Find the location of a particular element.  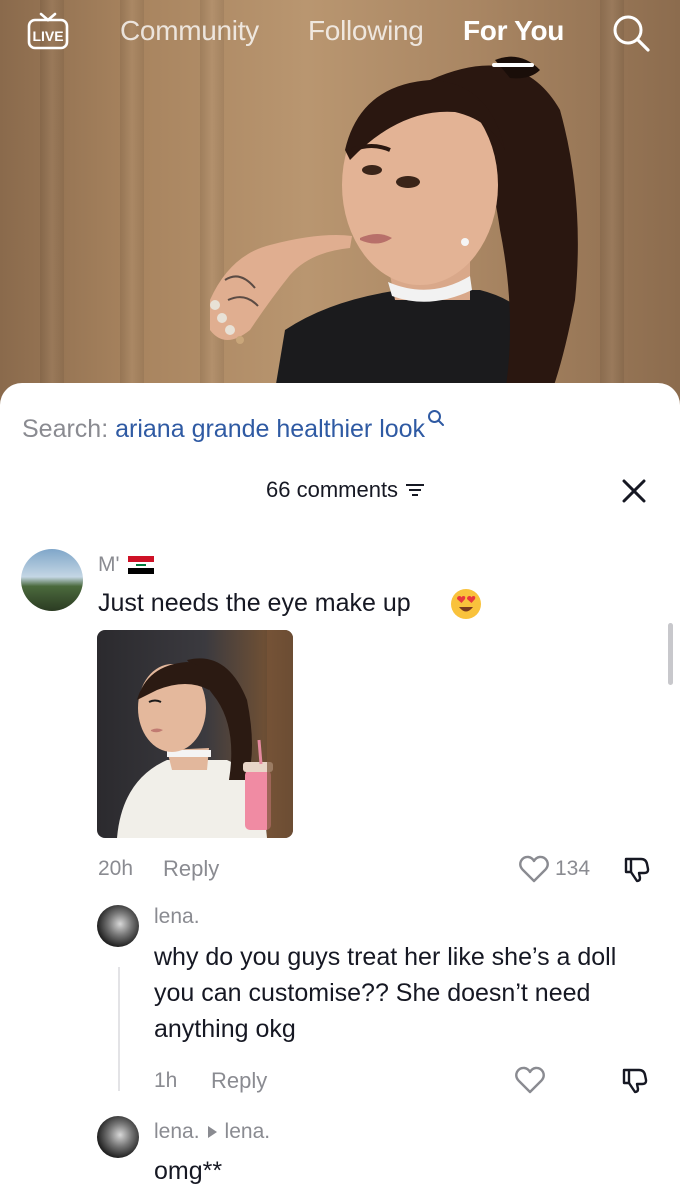

heart-eyes-emoji-icon is located at coordinates (466, 604).